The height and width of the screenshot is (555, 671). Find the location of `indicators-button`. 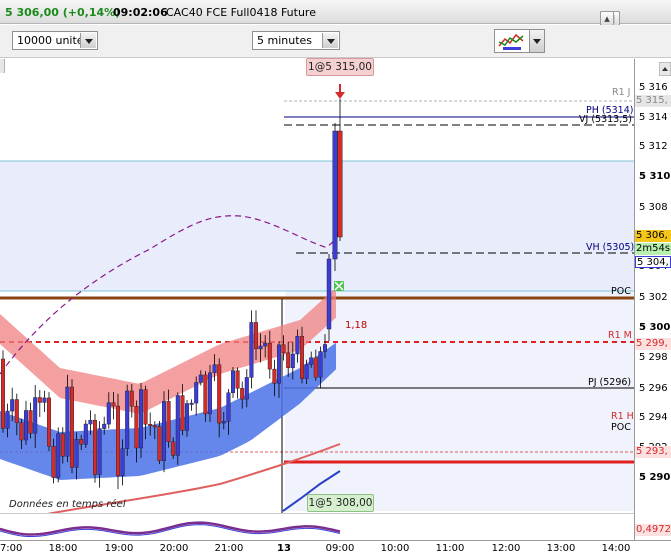

indicators-button is located at coordinates (512, 41).